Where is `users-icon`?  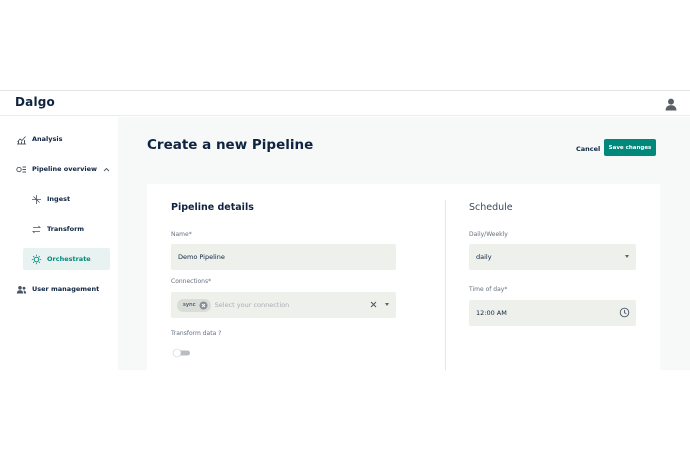
users-icon is located at coordinates (21, 289).